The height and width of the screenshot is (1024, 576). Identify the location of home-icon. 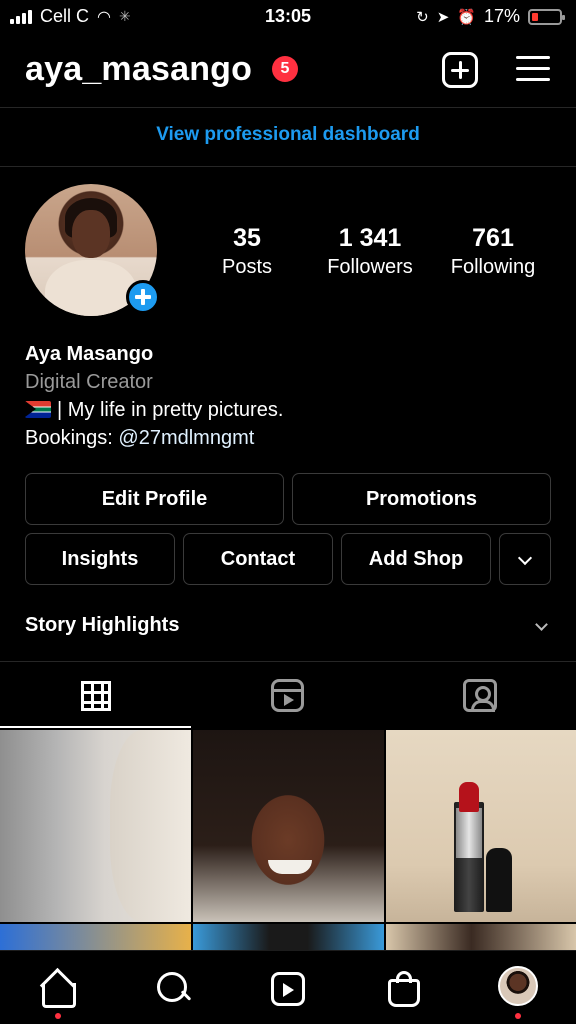
(58, 989).